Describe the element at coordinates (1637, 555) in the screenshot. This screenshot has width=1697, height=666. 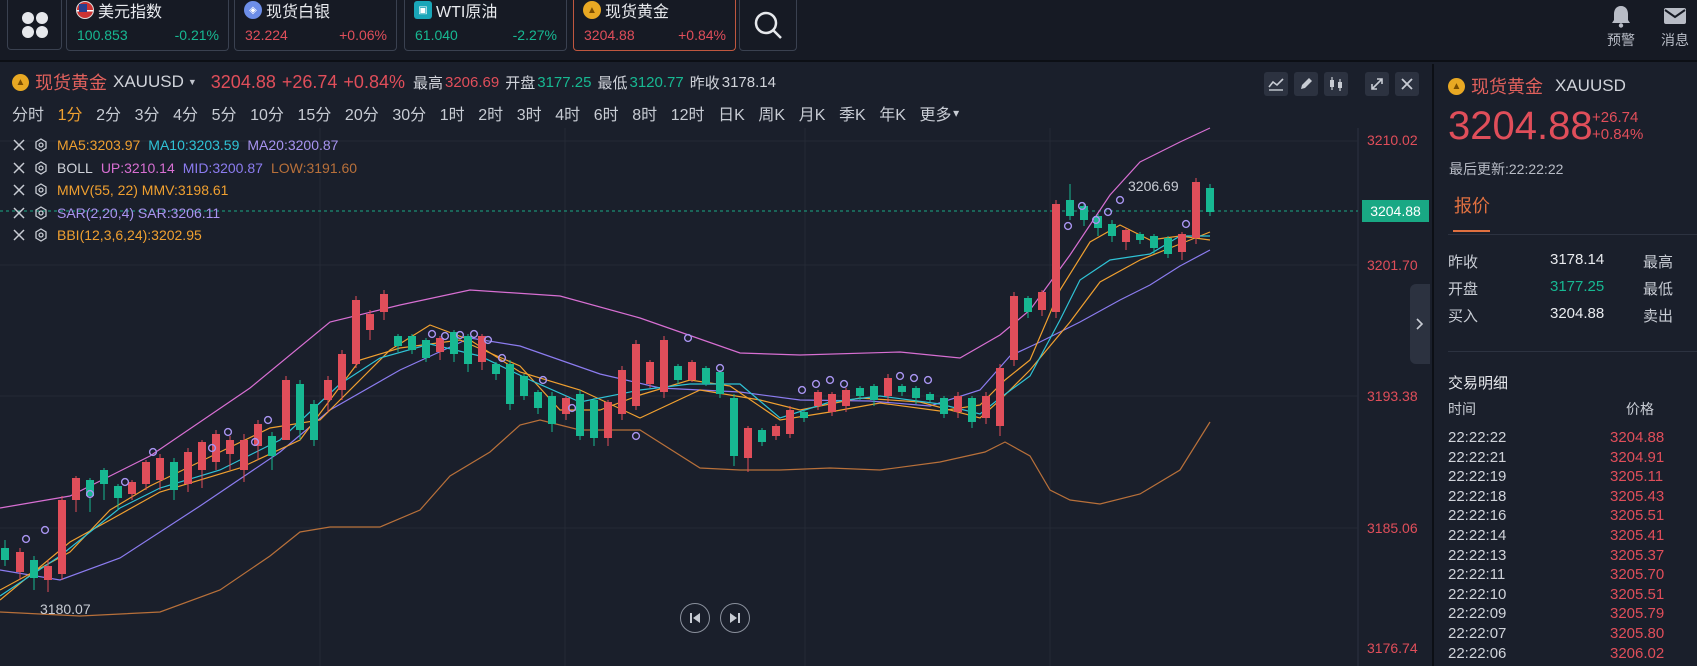
I see `trade-price: 3205.37` at that location.